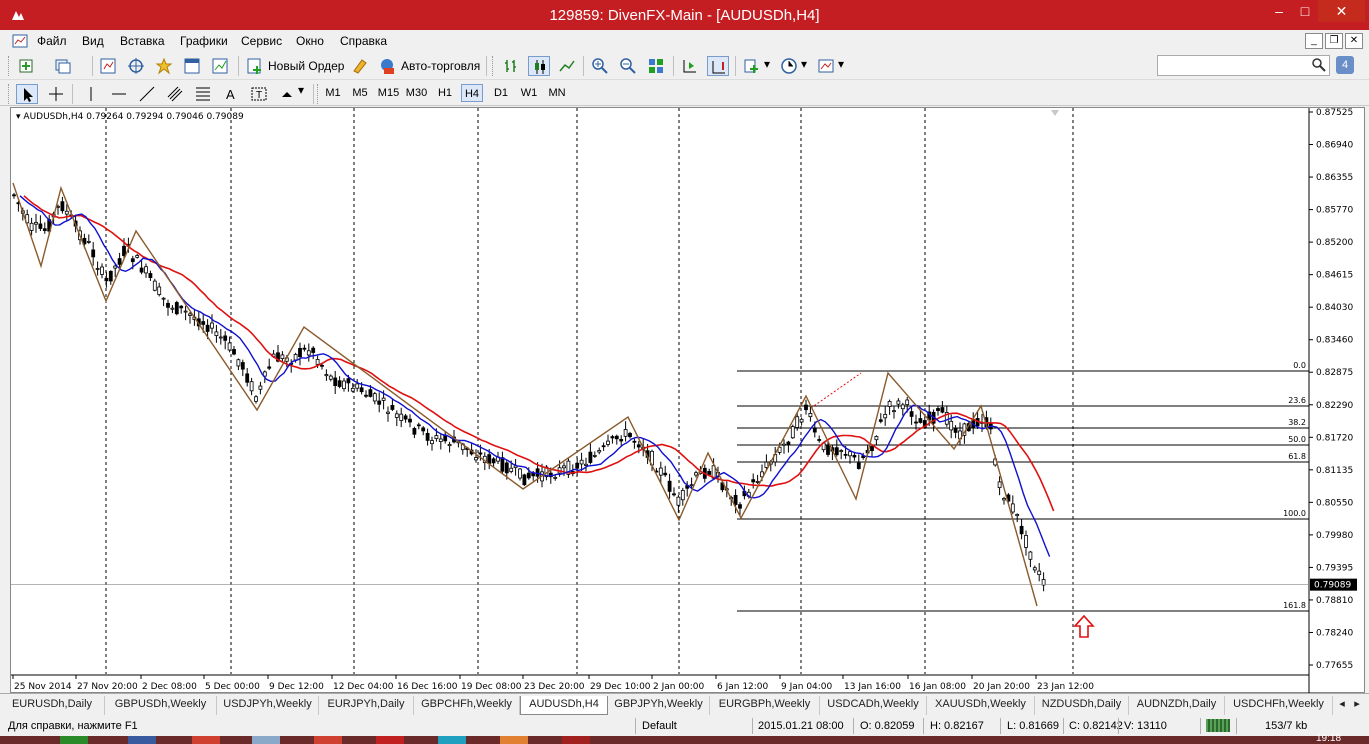 The height and width of the screenshot is (744, 1369). Describe the element at coordinates (440, 66) in the screenshot. I see `auto-trading-button: Авто-торговля` at that location.